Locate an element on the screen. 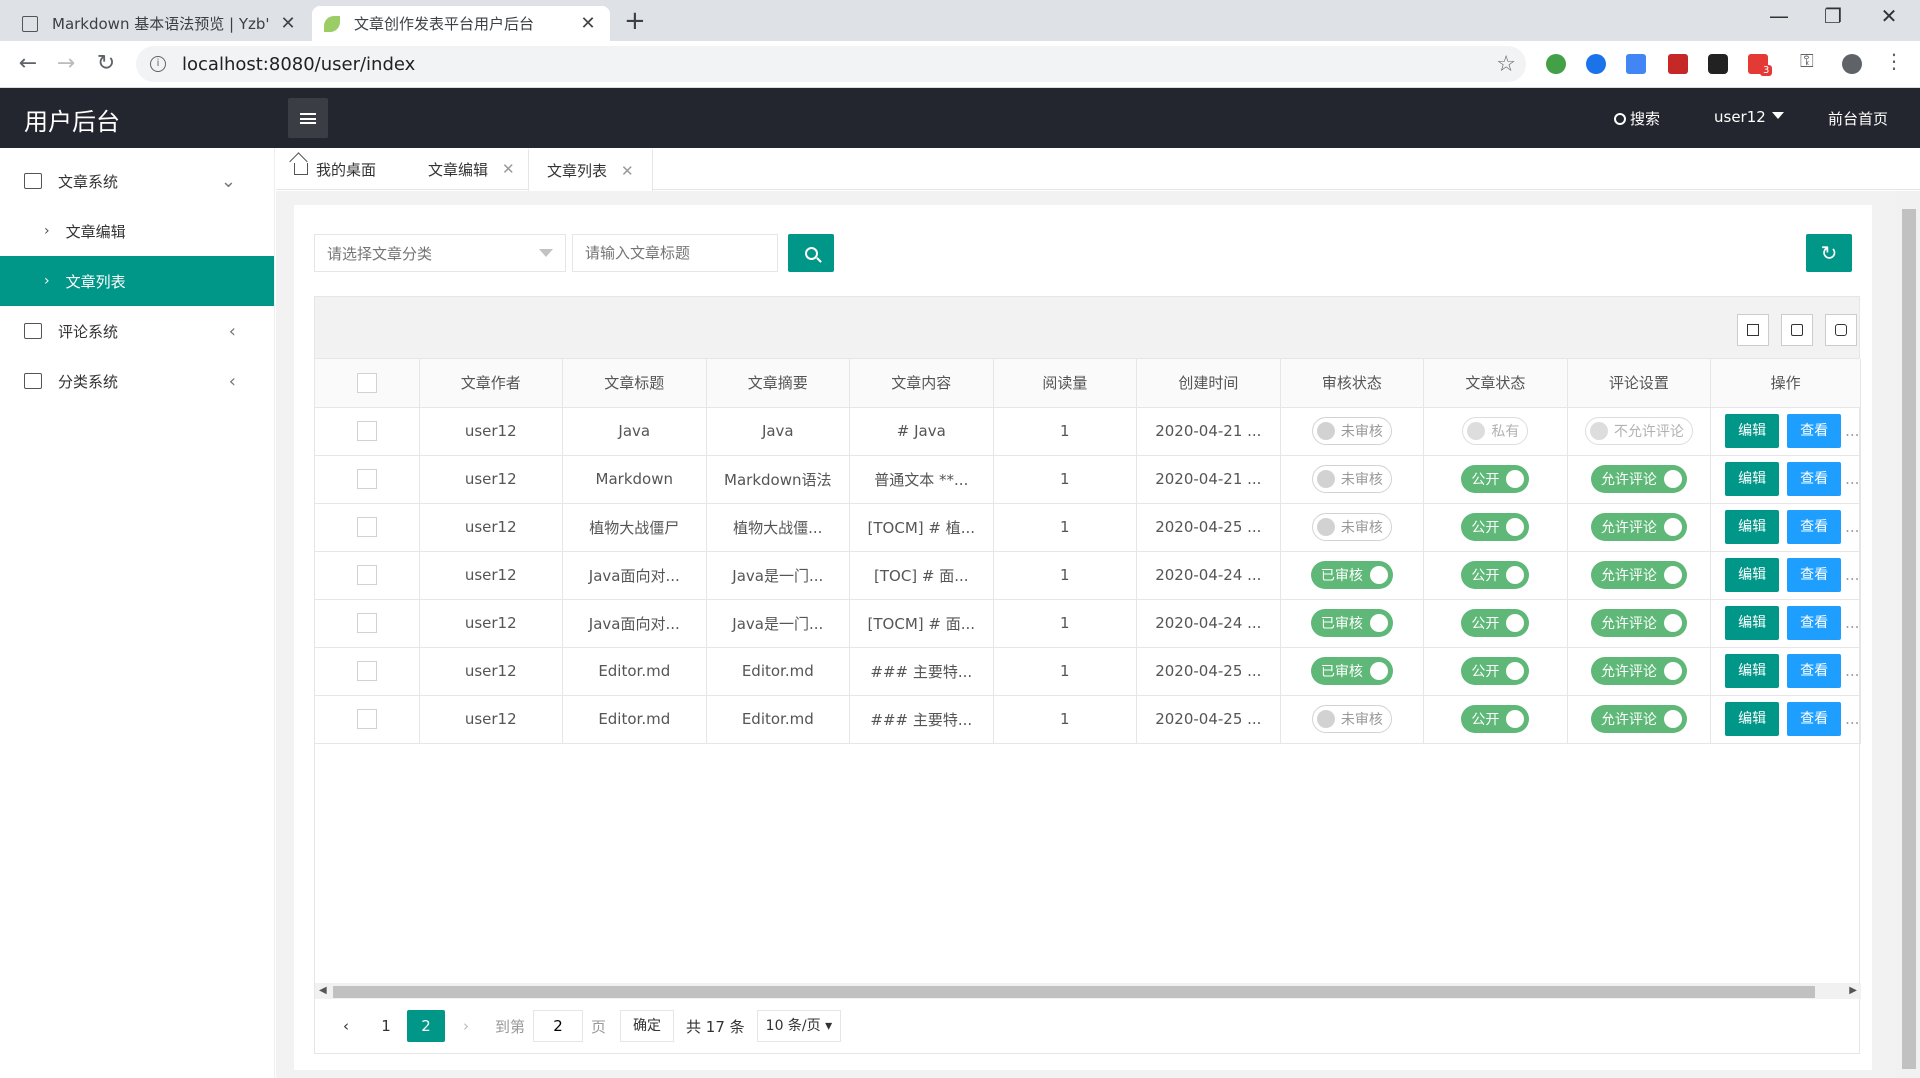  search-link: 搜索 is located at coordinates (1637, 118).